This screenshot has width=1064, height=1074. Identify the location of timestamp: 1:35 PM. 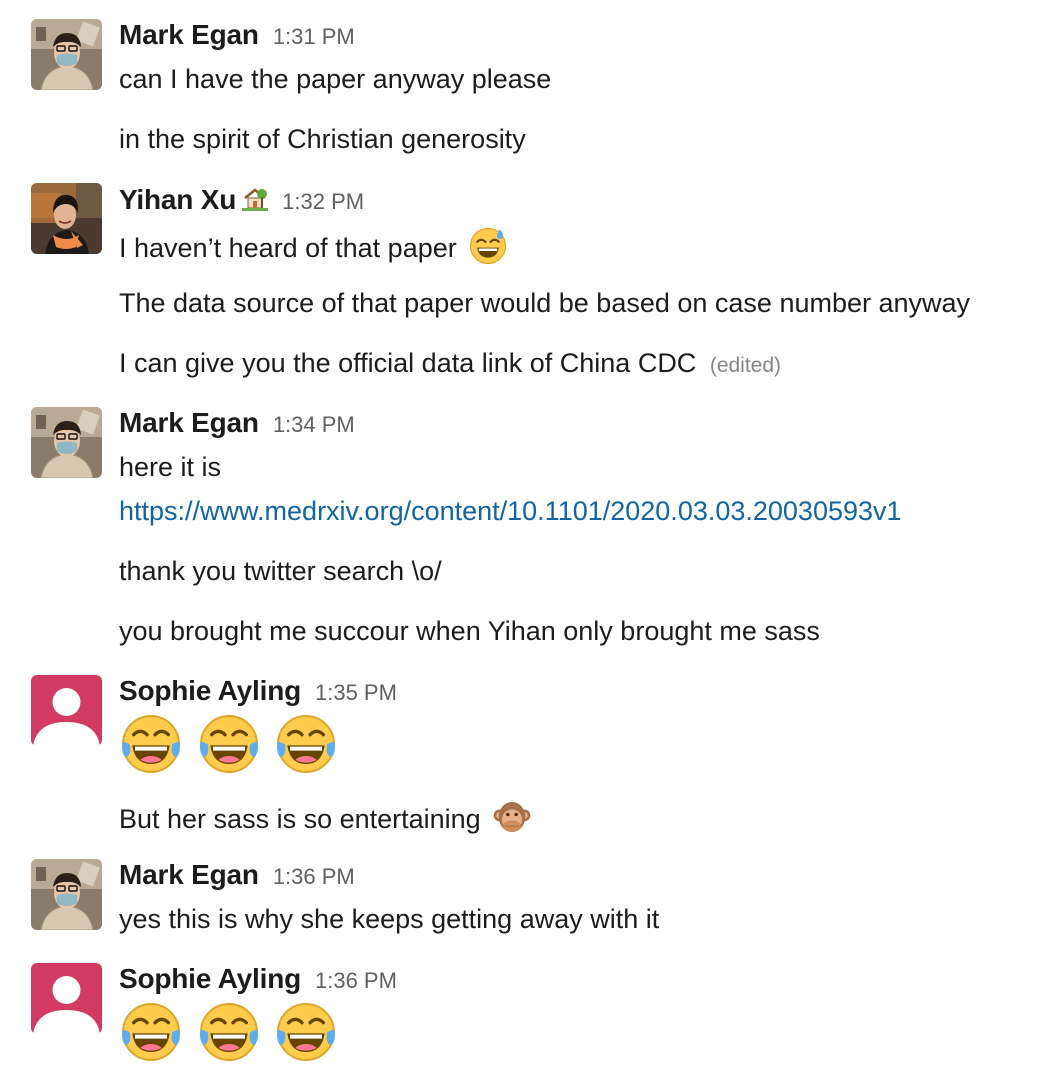
(356, 693).